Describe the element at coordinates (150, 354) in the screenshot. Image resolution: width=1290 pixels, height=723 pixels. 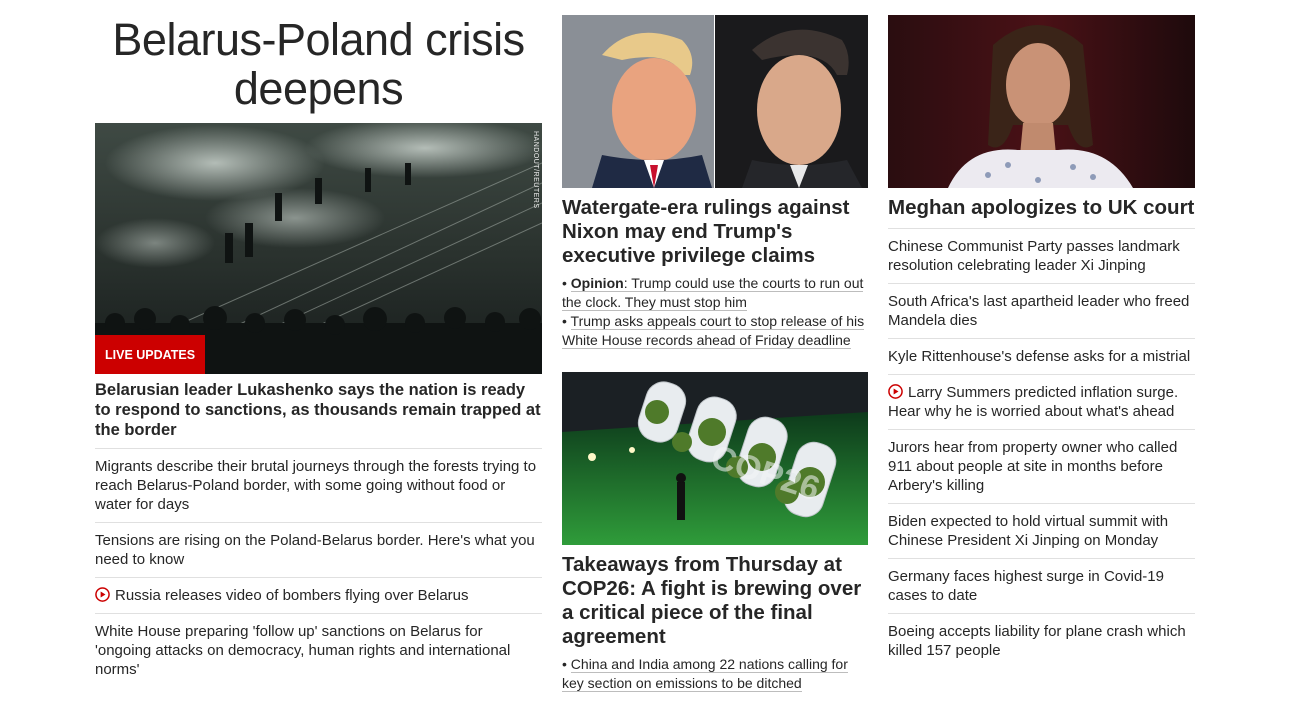
I see `live-updates-badge: LIVE UPDATES` at that location.